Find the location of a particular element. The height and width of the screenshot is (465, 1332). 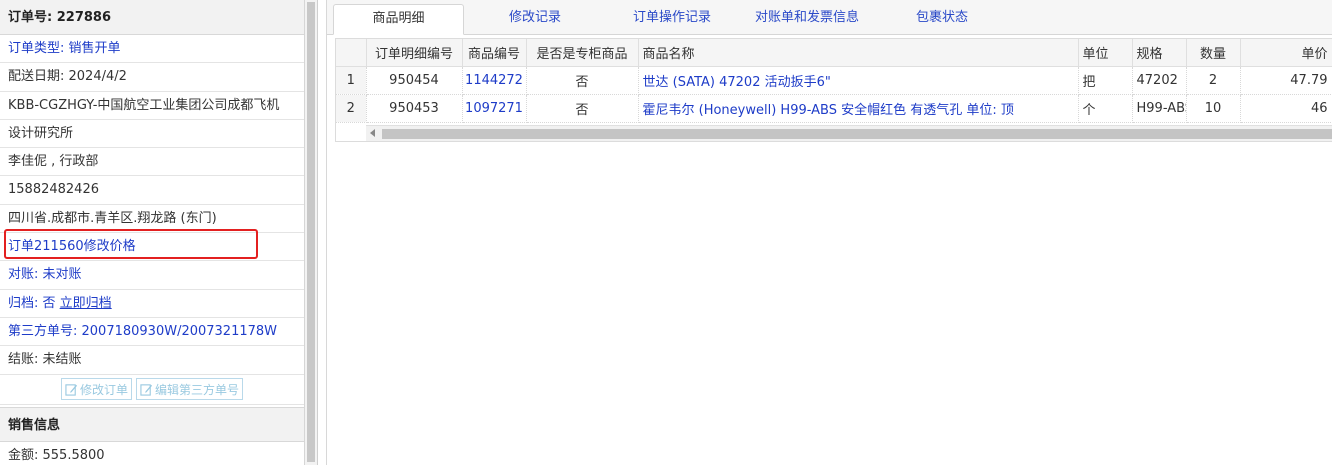

detail-no-cell: 950454 is located at coordinates (414, 80).